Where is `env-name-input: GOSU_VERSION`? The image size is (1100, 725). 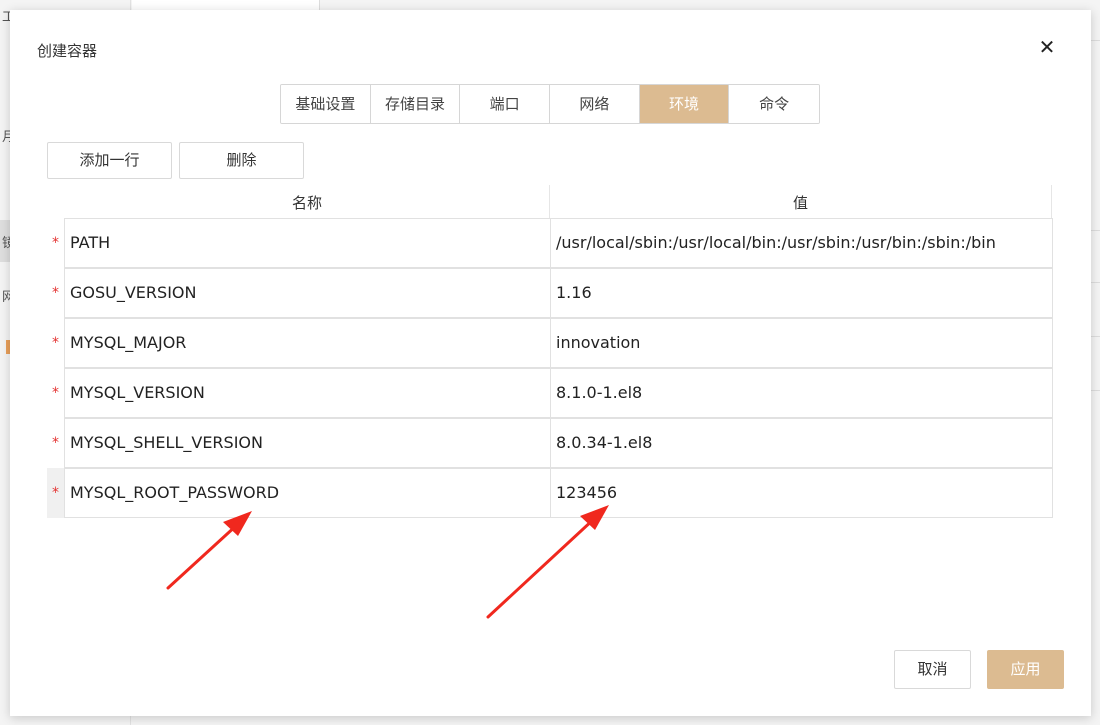 env-name-input: GOSU_VERSION is located at coordinates (307, 293).